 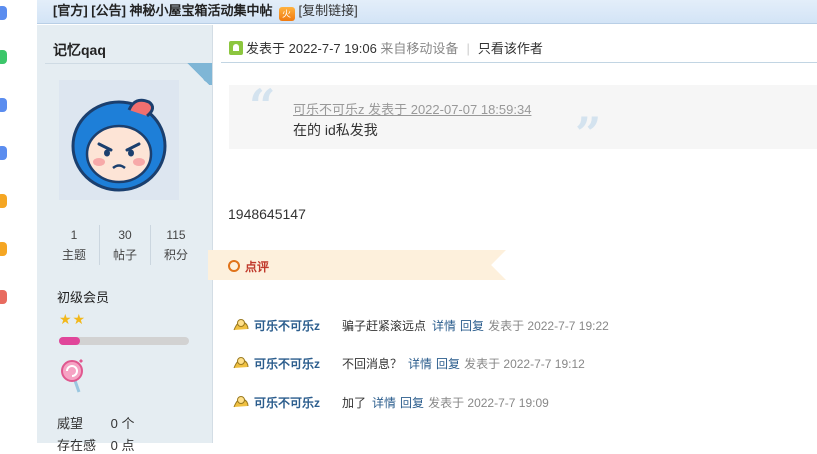 I want to click on post-date: 发表于 2022-7-7 19:06, so click(x=311, y=48).